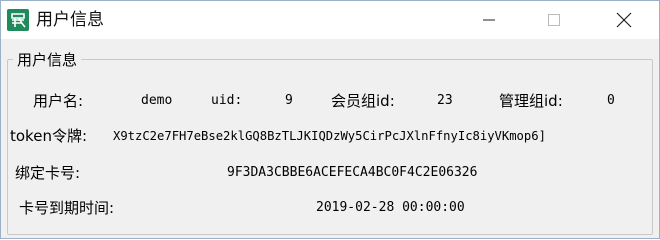  I want to click on app-logo-icon, so click(18, 20).